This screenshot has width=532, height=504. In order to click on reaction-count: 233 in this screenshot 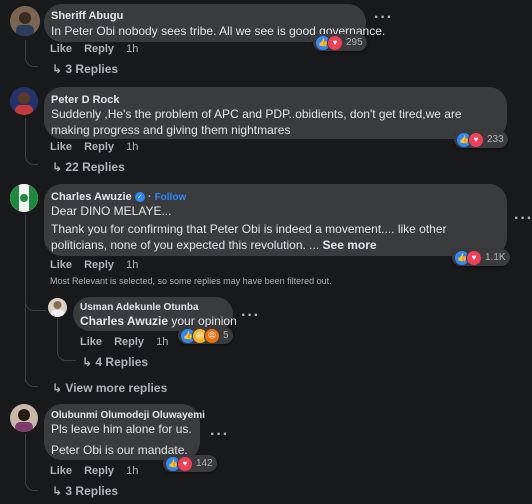, I will do `click(495, 139)`.